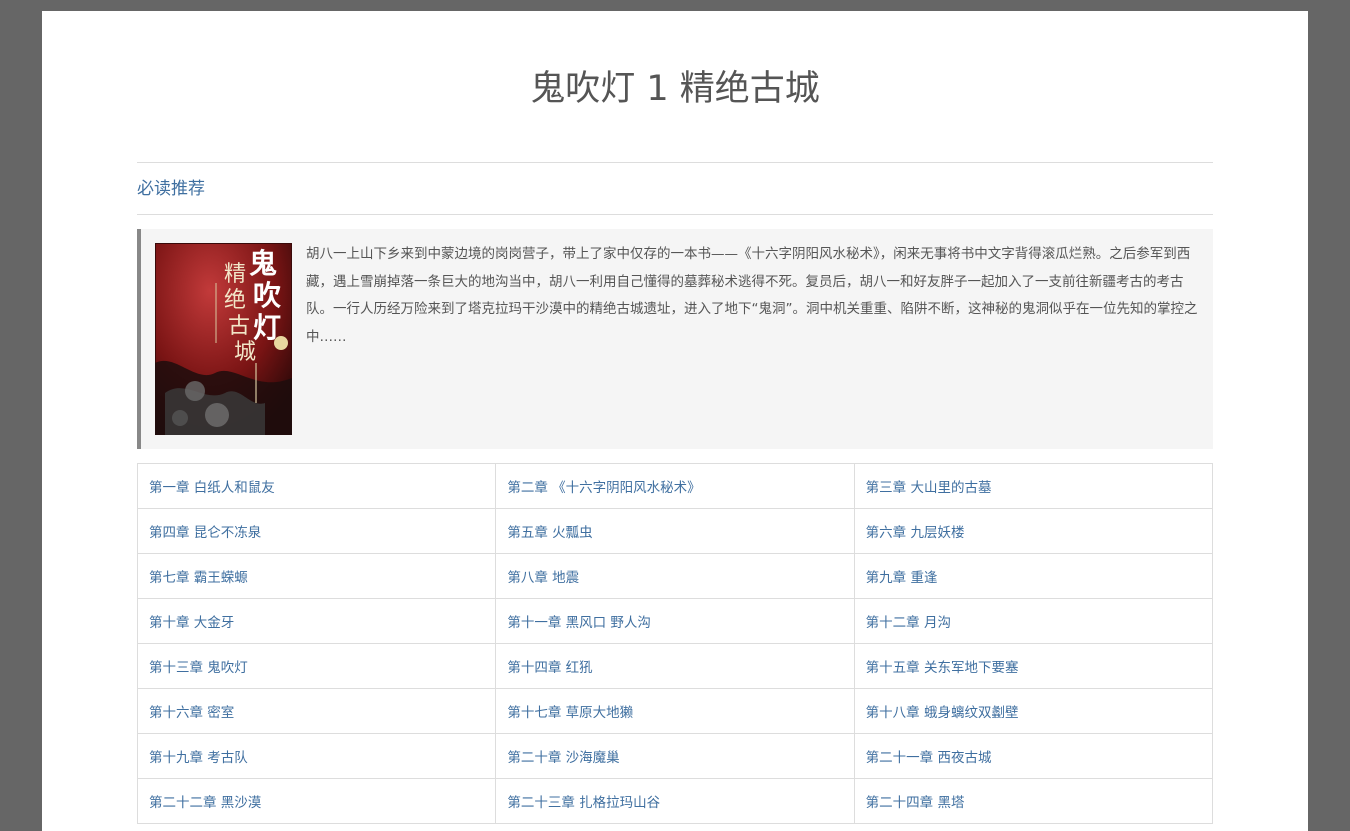 This screenshot has height=831, width=1350. Describe the element at coordinates (316, 756) in the screenshot. I see `chapter-cell: 第十九章 考古队` at that location.